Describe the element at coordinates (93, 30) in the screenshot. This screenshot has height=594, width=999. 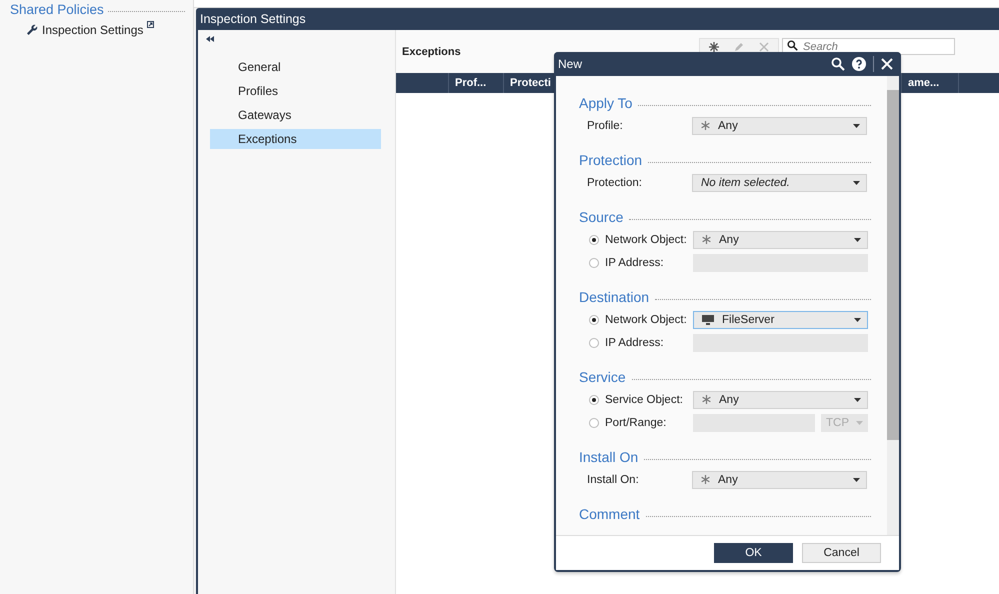
I see `tree-item: Inspection Settings` at that location.